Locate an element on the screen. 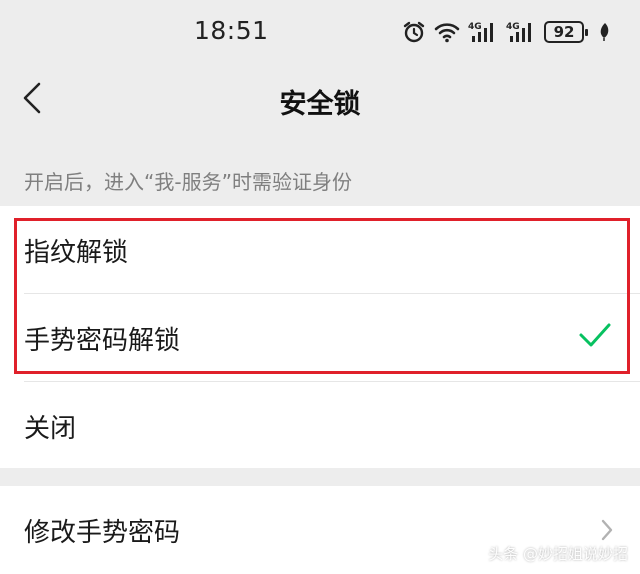  battery-level: 92 is located at coordinates (564, 32).